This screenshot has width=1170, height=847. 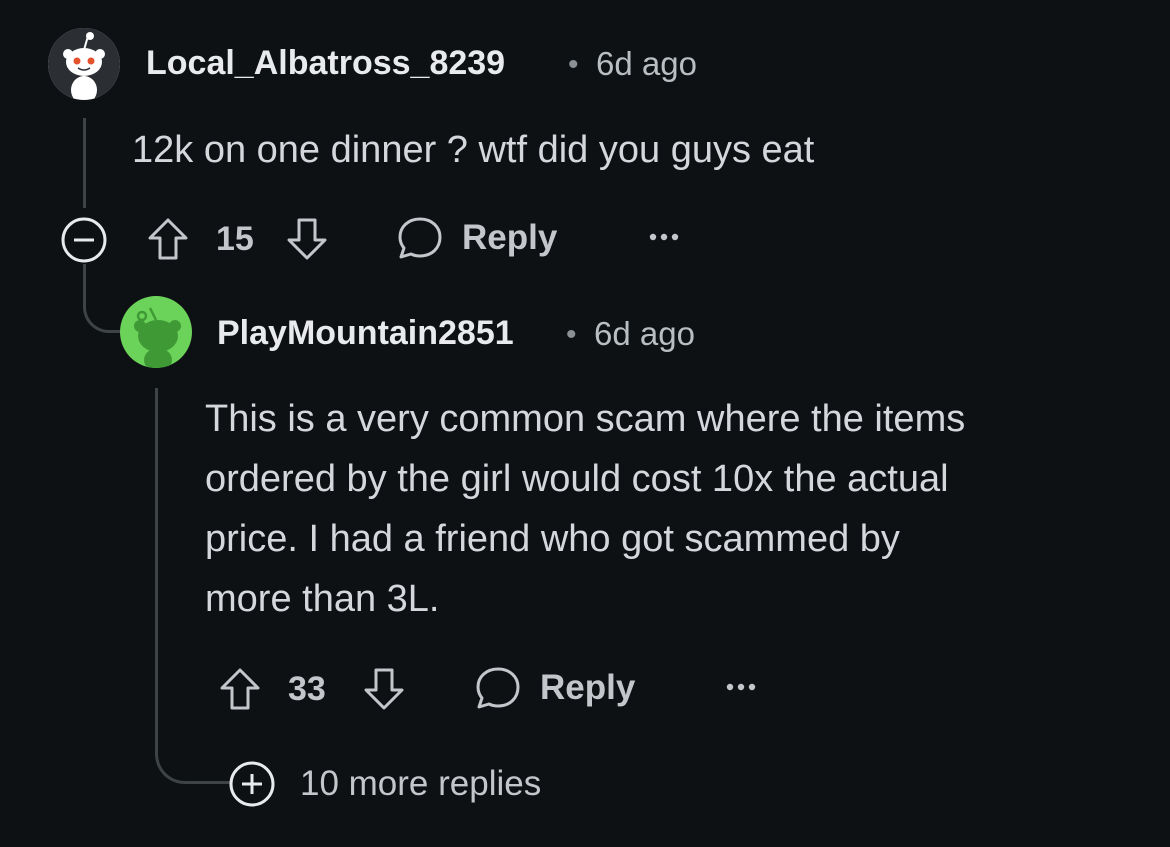 What do you see at coordinates (552, 539) in the screenshot?
I see `comment-body-line: price. I had a friend who got scammed by` at bounding box center [552, 539].